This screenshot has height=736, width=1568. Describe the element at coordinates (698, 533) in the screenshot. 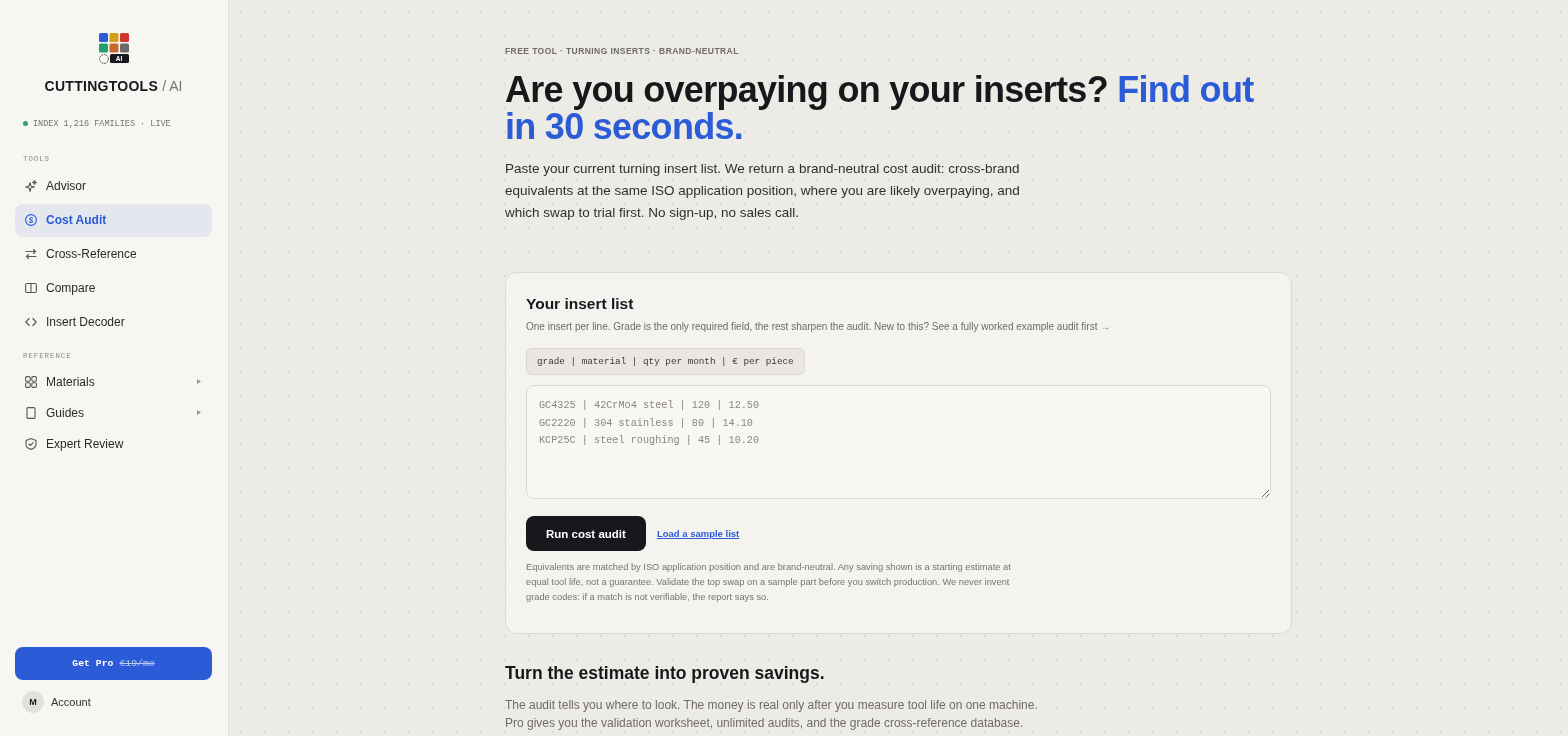

I see `sample-list-link: Load a sample list` at that location.